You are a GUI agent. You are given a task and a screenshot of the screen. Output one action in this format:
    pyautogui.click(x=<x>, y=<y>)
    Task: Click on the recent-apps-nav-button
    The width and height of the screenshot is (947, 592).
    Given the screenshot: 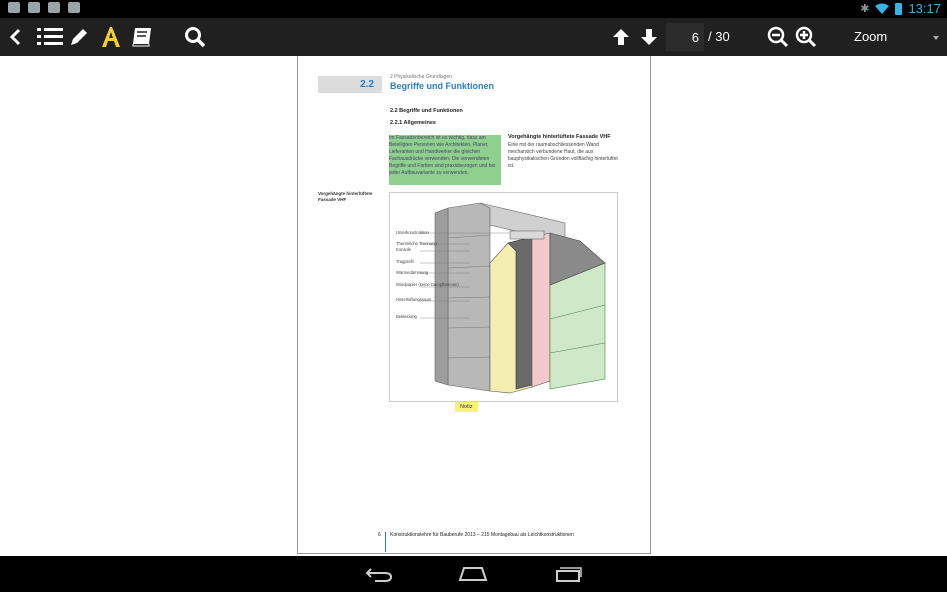 What is the action you would take?
    pyautogui.click(x=569, y=574)
    